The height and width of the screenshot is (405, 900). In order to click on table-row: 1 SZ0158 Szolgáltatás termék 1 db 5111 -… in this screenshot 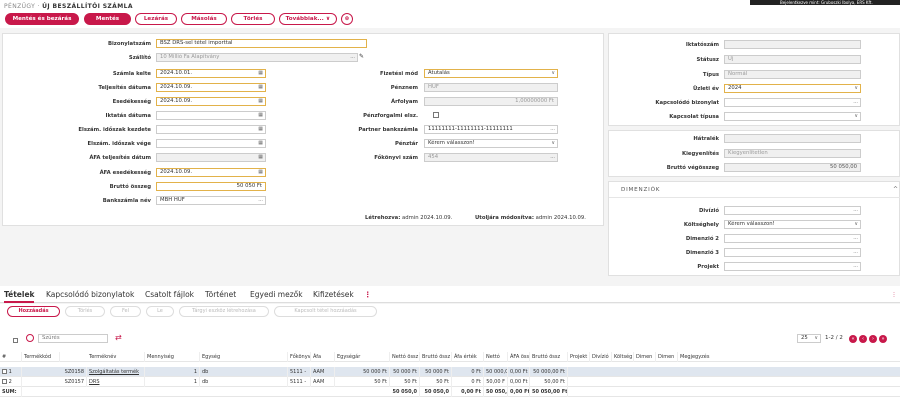, I will do `click(450, 372)`.